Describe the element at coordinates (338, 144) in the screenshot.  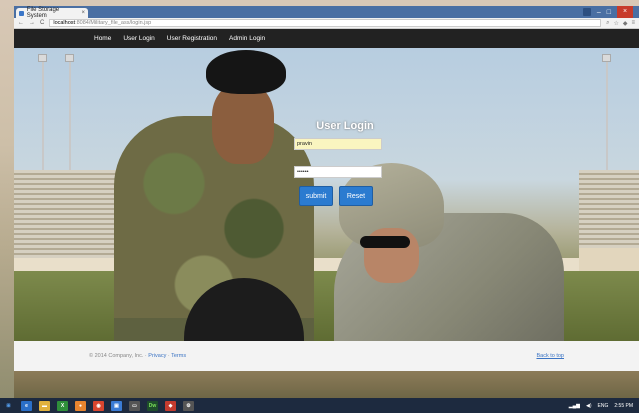
I see `username-field` at that location.